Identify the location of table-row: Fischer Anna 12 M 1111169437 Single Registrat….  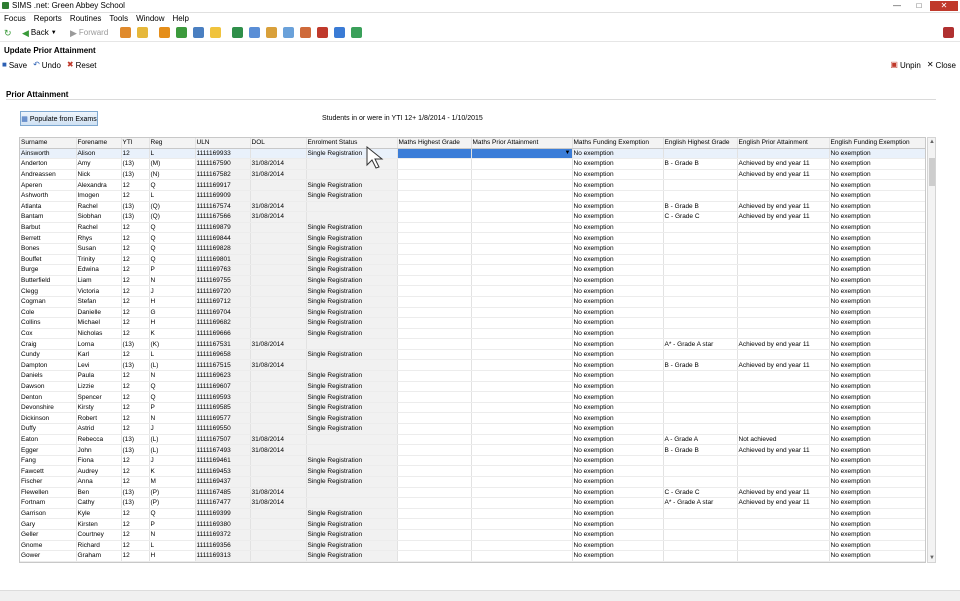
(472, 482).